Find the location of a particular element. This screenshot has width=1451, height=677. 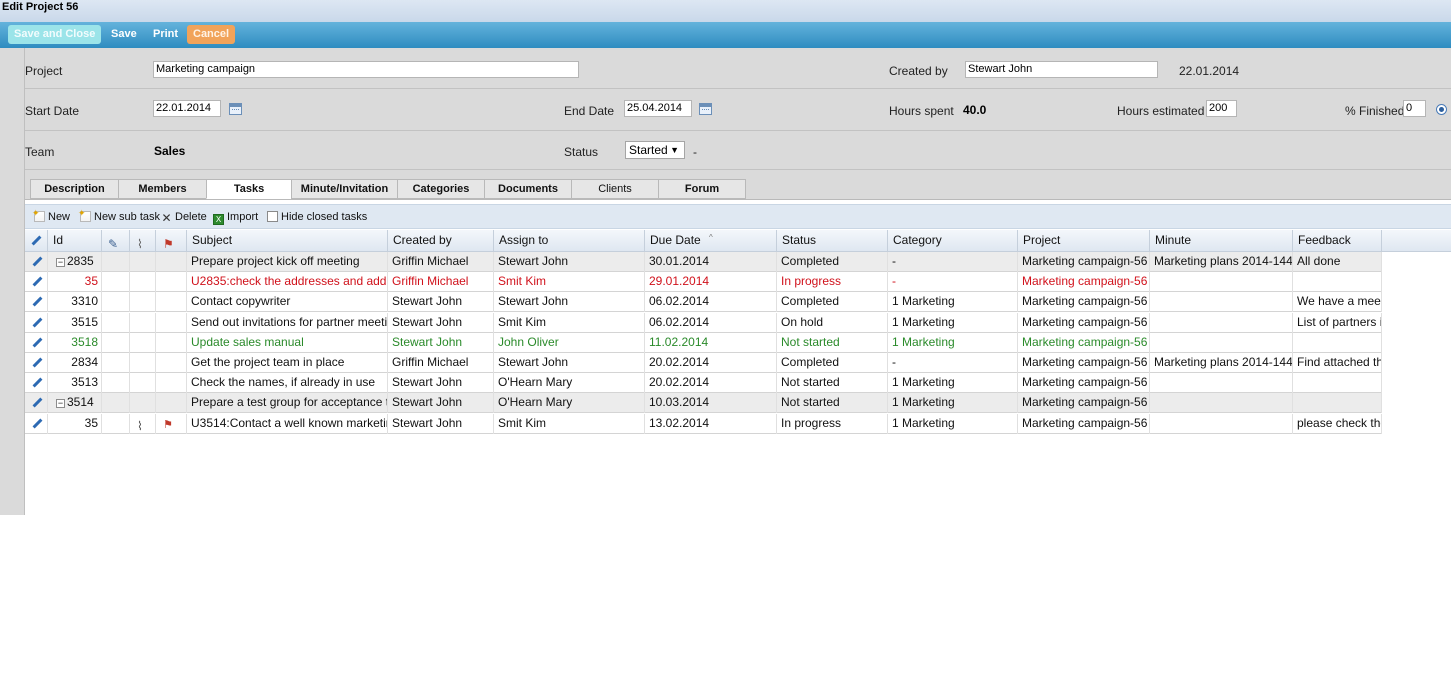

cell-status: Completed is located at coordinates (832, 302).